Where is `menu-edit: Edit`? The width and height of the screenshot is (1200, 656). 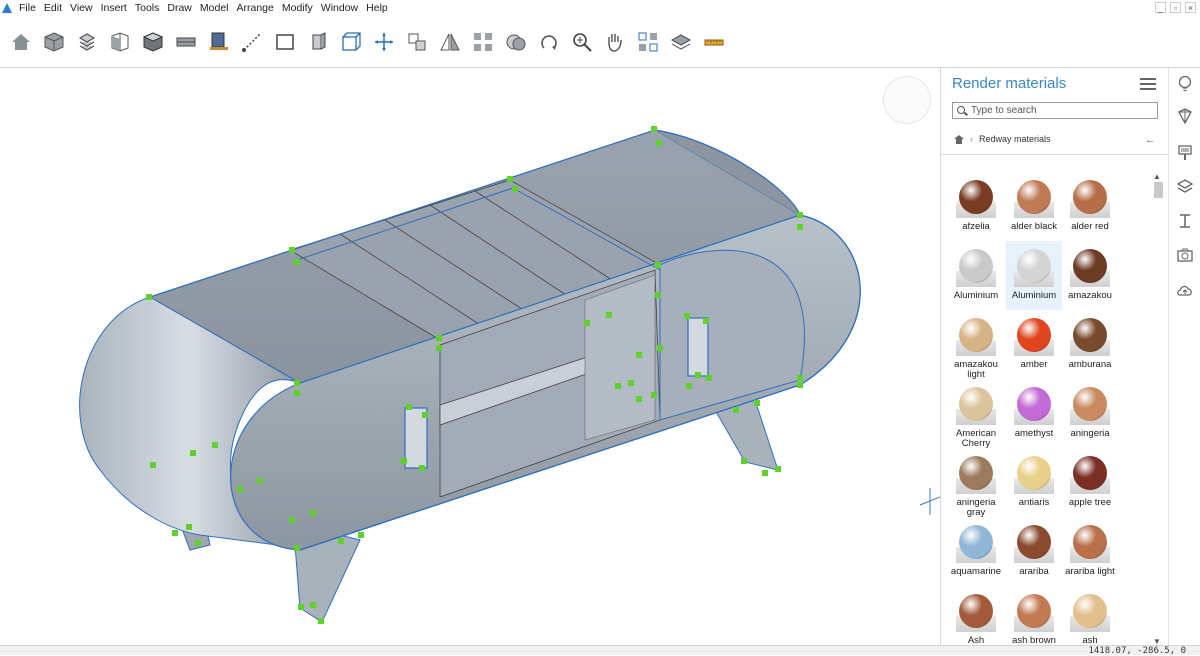
menu-edit: Edit is located at coordinates (53, 8).